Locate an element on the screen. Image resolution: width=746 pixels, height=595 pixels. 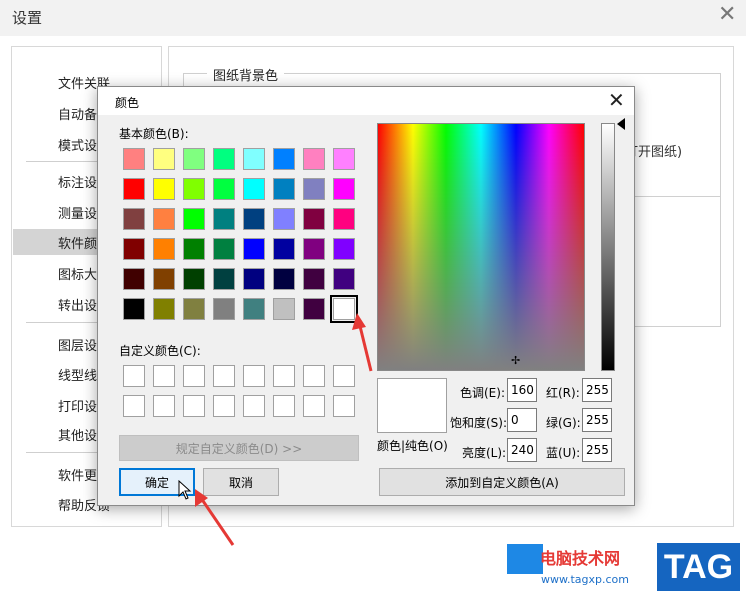
group-title: 图纸背景色 is located at coordinates (246, 74).